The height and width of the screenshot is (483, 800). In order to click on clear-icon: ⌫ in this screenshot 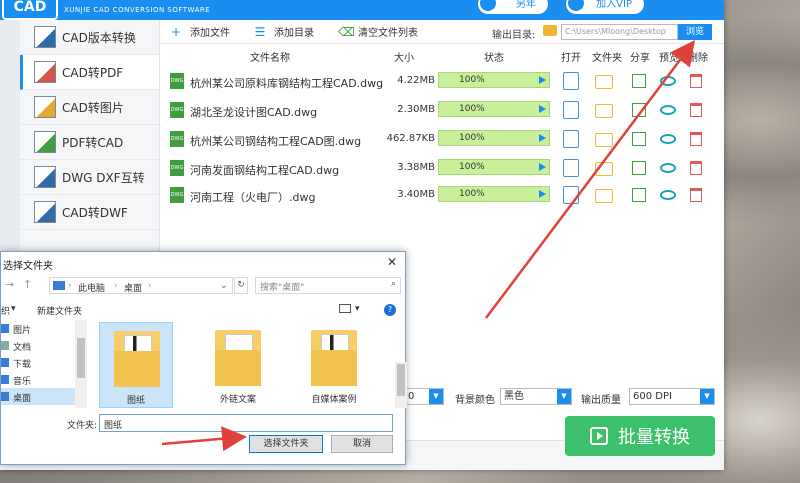, I will do `click(346, 31)`.